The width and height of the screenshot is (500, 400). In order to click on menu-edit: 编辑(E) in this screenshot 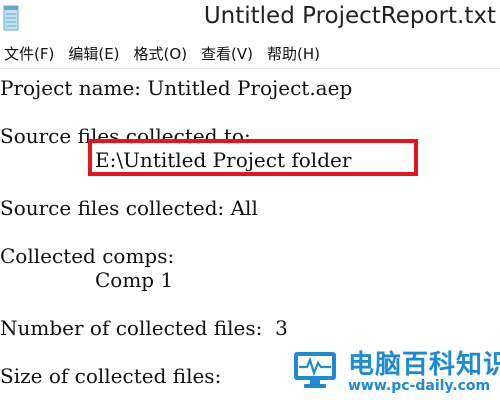, I will do `click(93, 53)`.